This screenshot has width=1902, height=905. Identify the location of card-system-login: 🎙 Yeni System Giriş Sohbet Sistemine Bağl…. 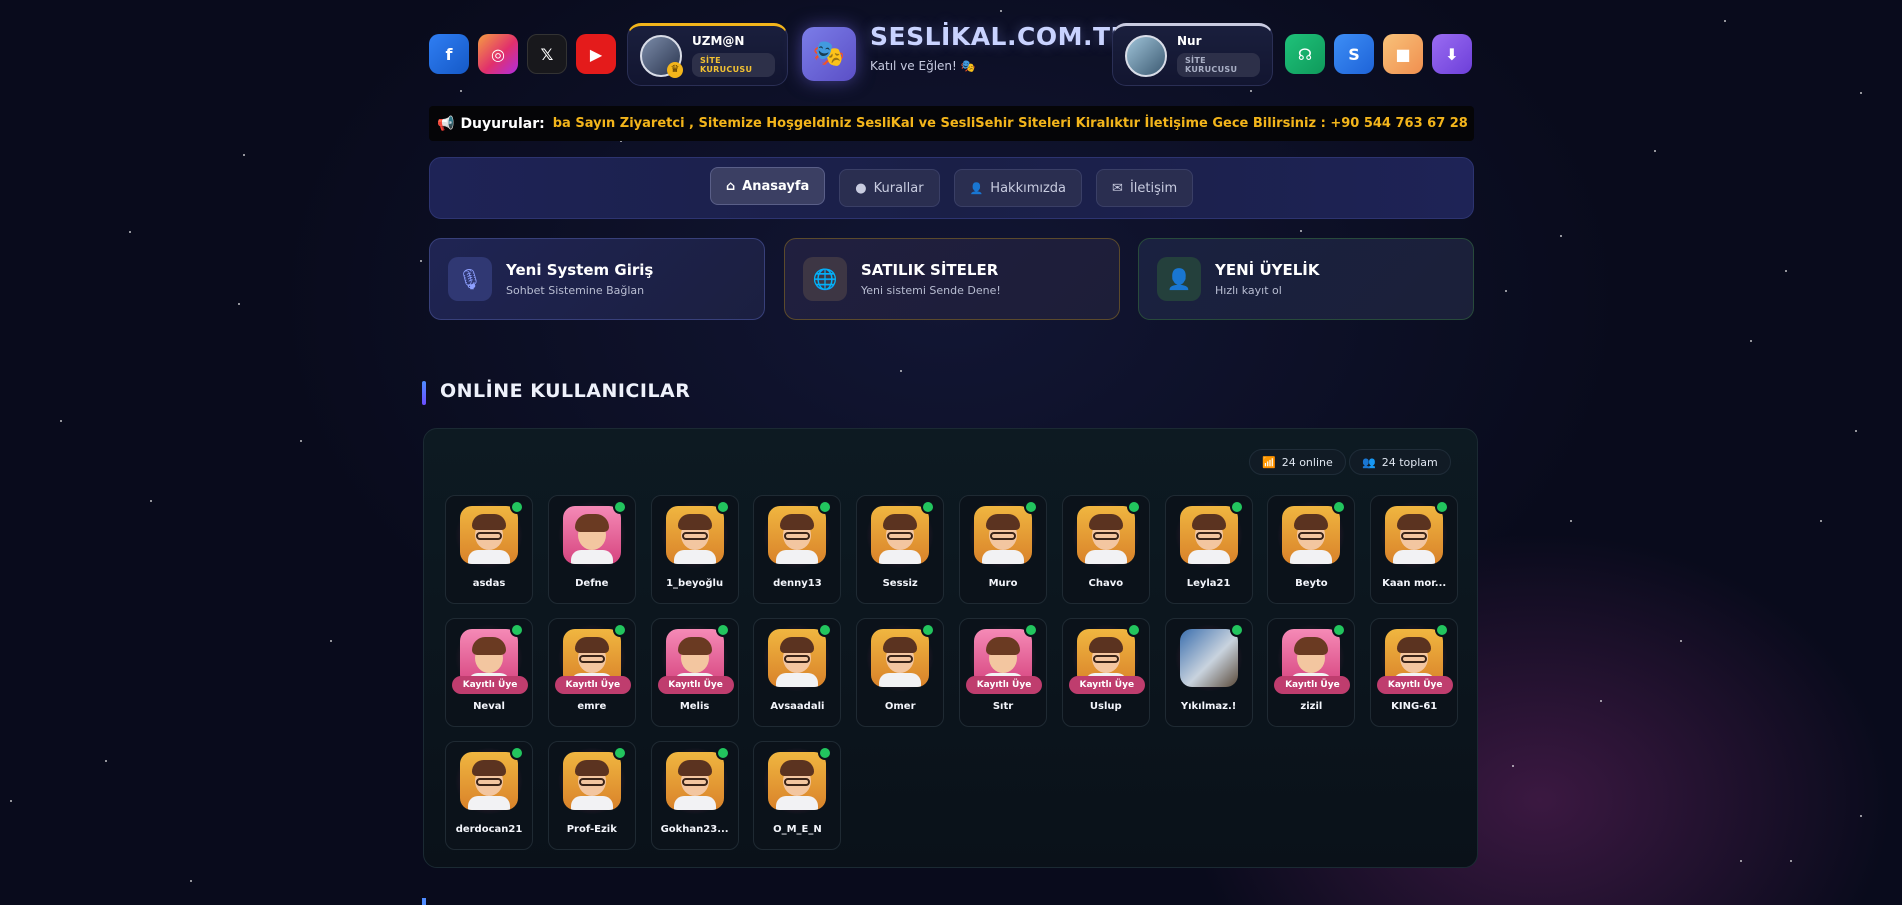
(597, 279).